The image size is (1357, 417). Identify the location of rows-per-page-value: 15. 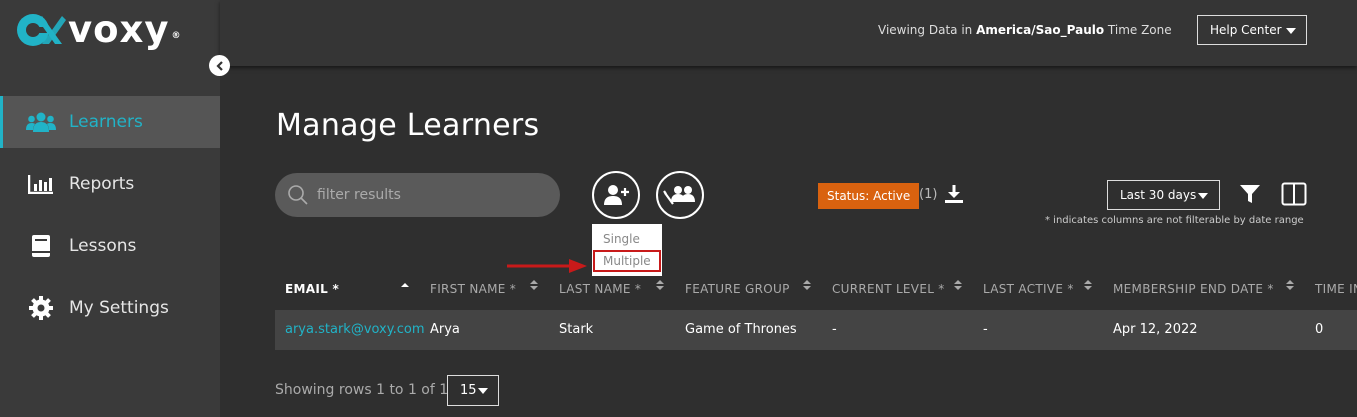
(468, 390).